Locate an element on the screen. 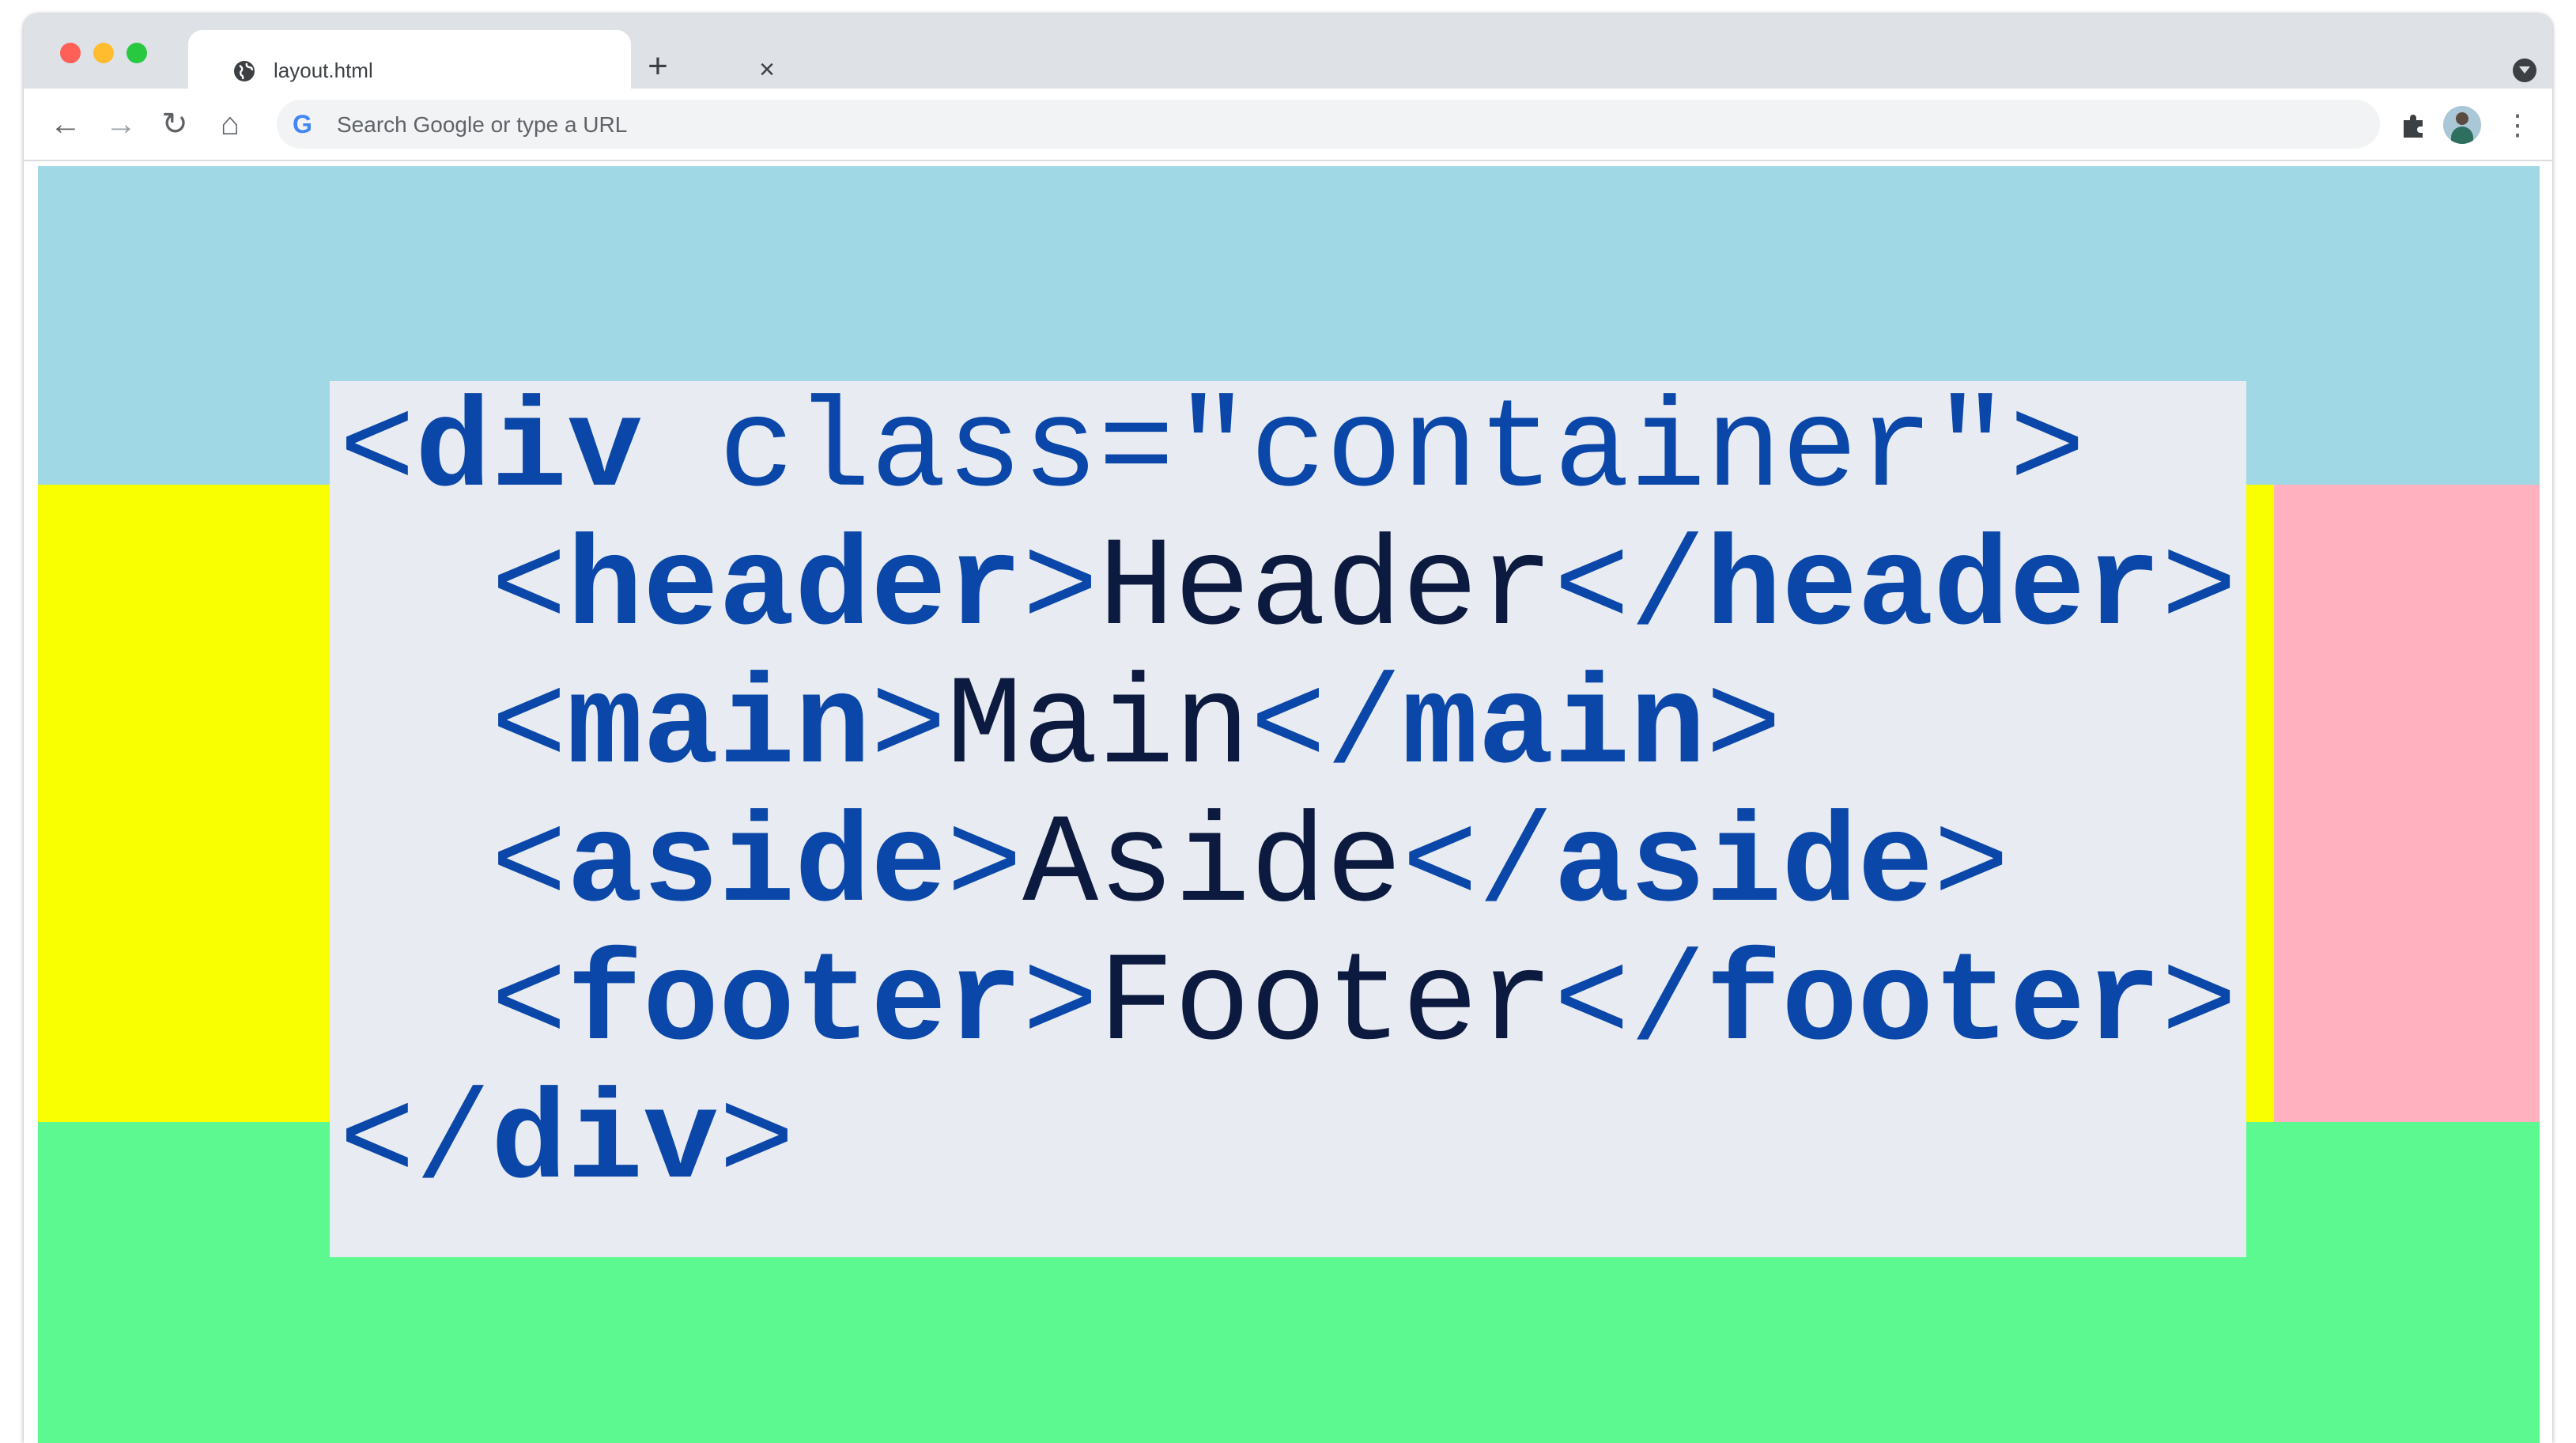 Image resolution: width=2576 pixels, height=1443 pixels. address-bar: G is located at coordinates (1328, 125).